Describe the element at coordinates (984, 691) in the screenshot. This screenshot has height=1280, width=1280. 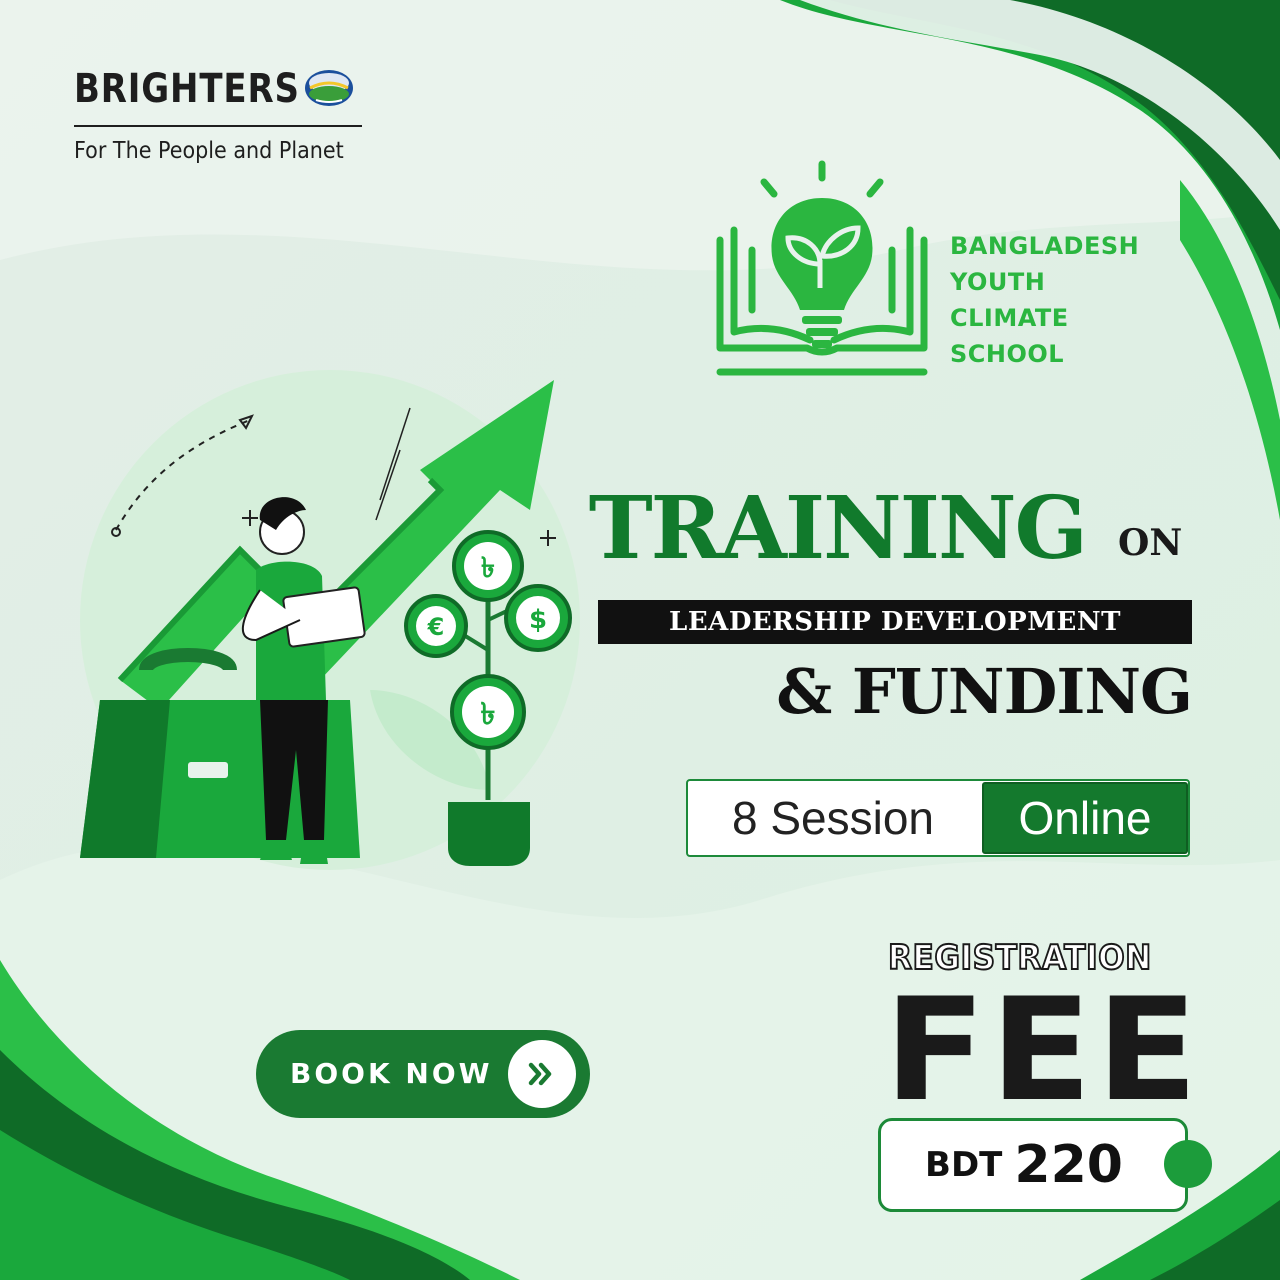
I see `headline-funding: & FUNDING` at that location.